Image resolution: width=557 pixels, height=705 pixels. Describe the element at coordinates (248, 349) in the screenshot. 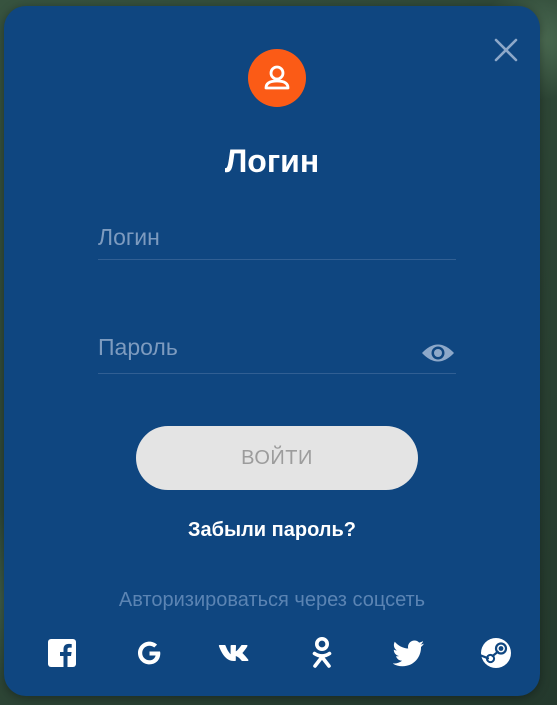

I see `password-input` at that location.